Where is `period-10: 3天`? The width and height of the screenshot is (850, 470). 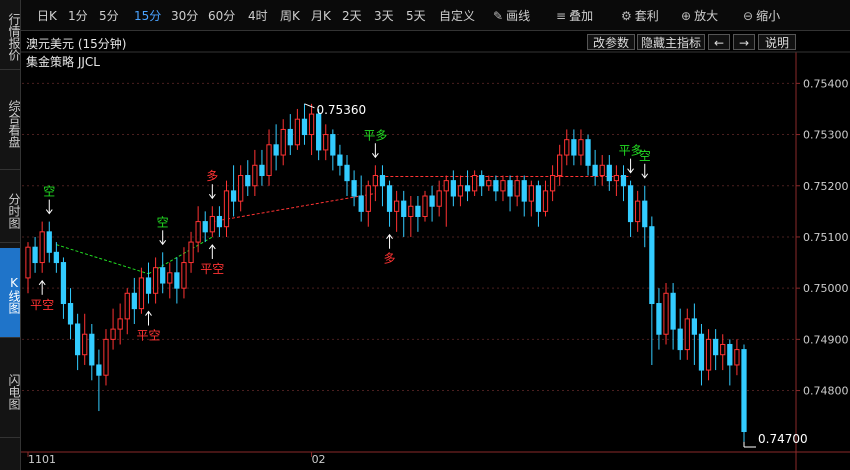 period-10: 3天 is located at coordinates (384, 15).